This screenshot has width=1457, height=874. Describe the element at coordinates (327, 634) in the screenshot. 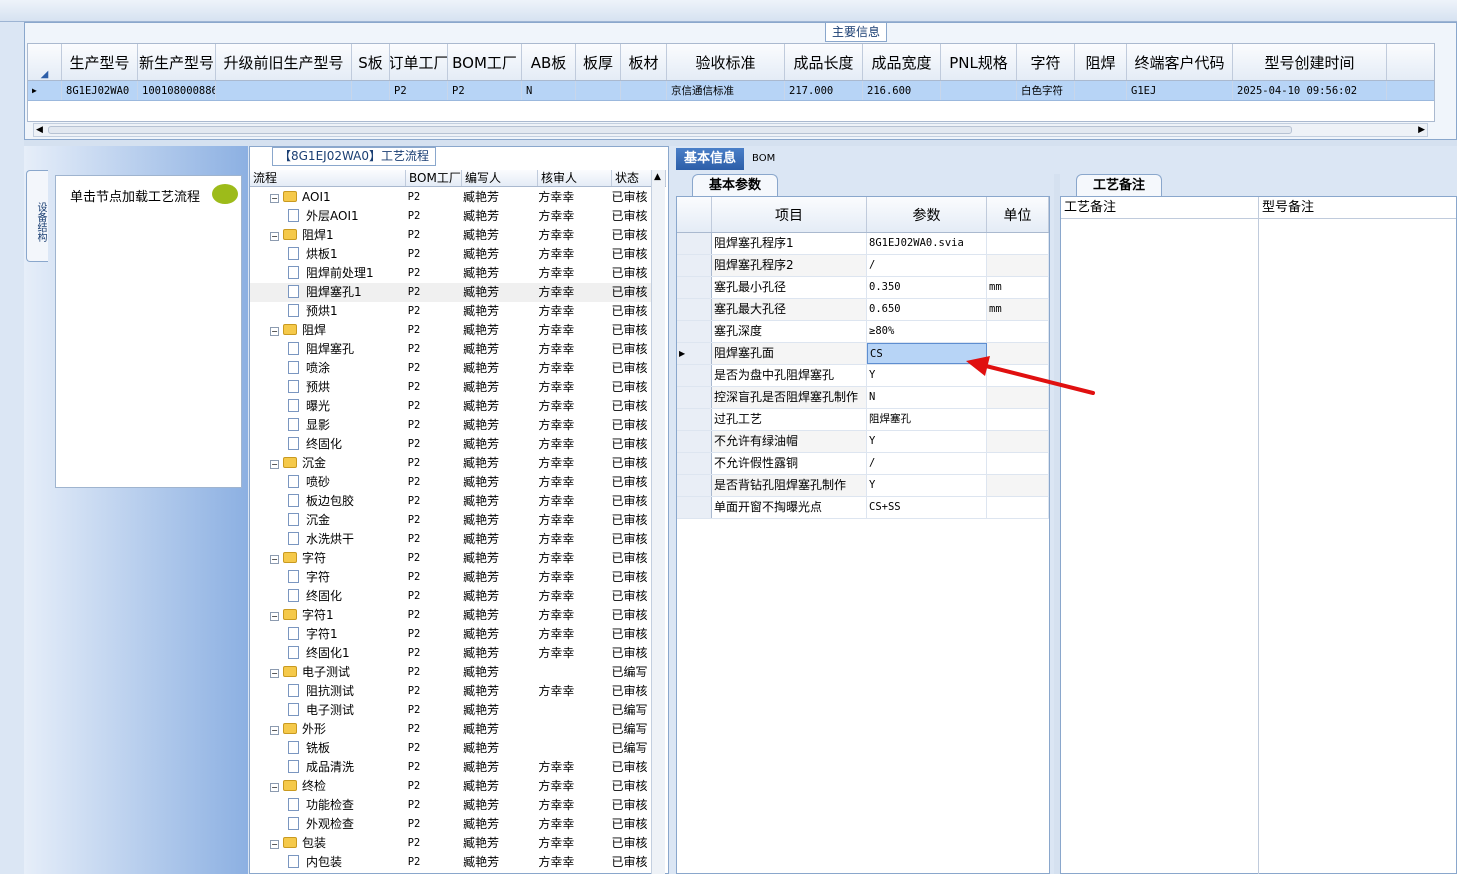

I see `tree-node-label-cell: 字符1` at that location.